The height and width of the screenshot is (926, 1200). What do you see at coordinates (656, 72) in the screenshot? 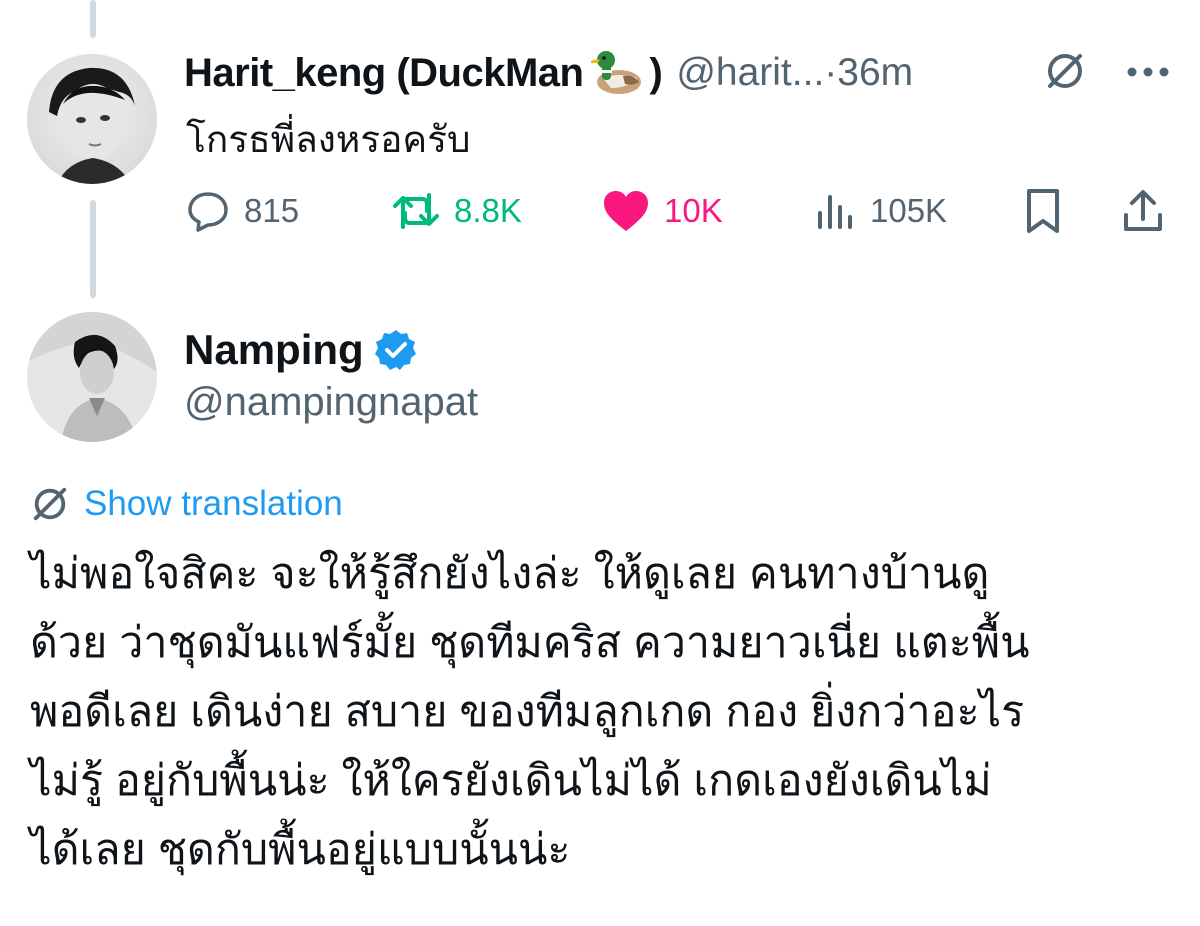
I see `parent-display-name-end: )` at bounding box center [656, 72].